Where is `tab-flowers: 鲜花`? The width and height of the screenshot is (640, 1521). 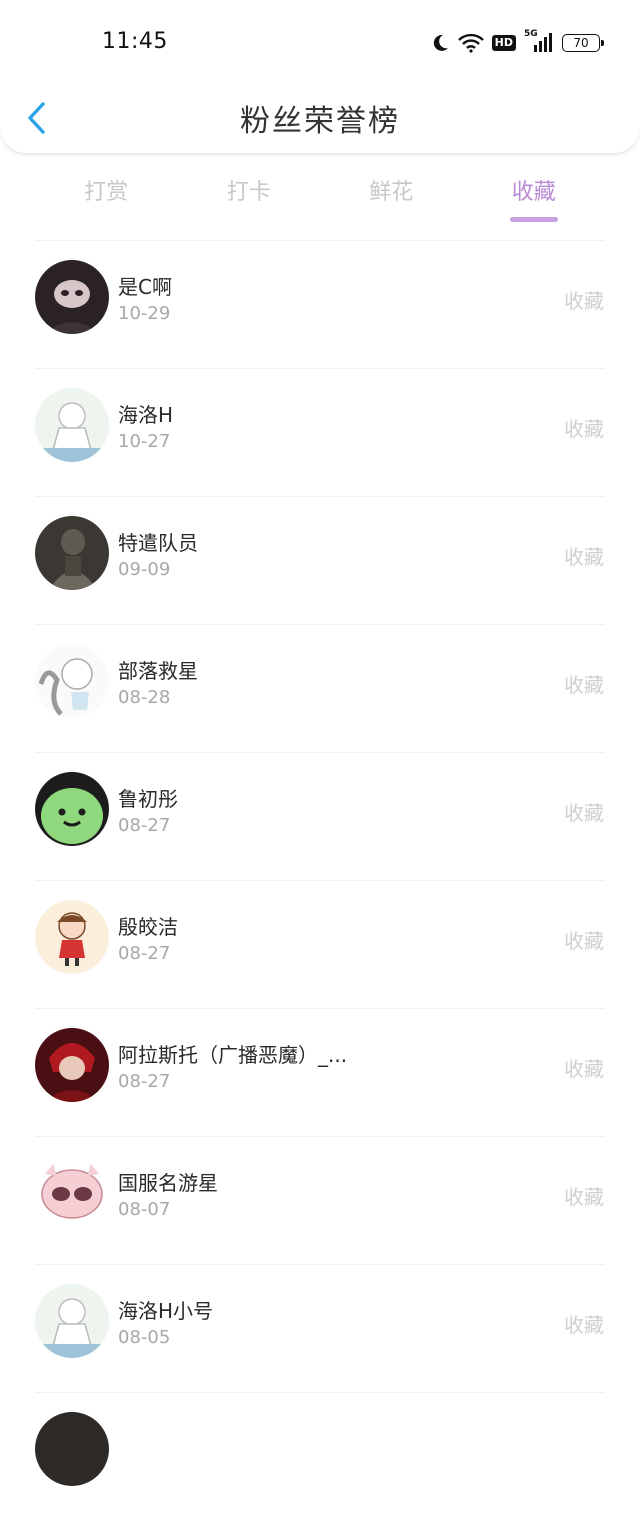 tab-flowers: 鲜花 is located at coordinates (391, 198).